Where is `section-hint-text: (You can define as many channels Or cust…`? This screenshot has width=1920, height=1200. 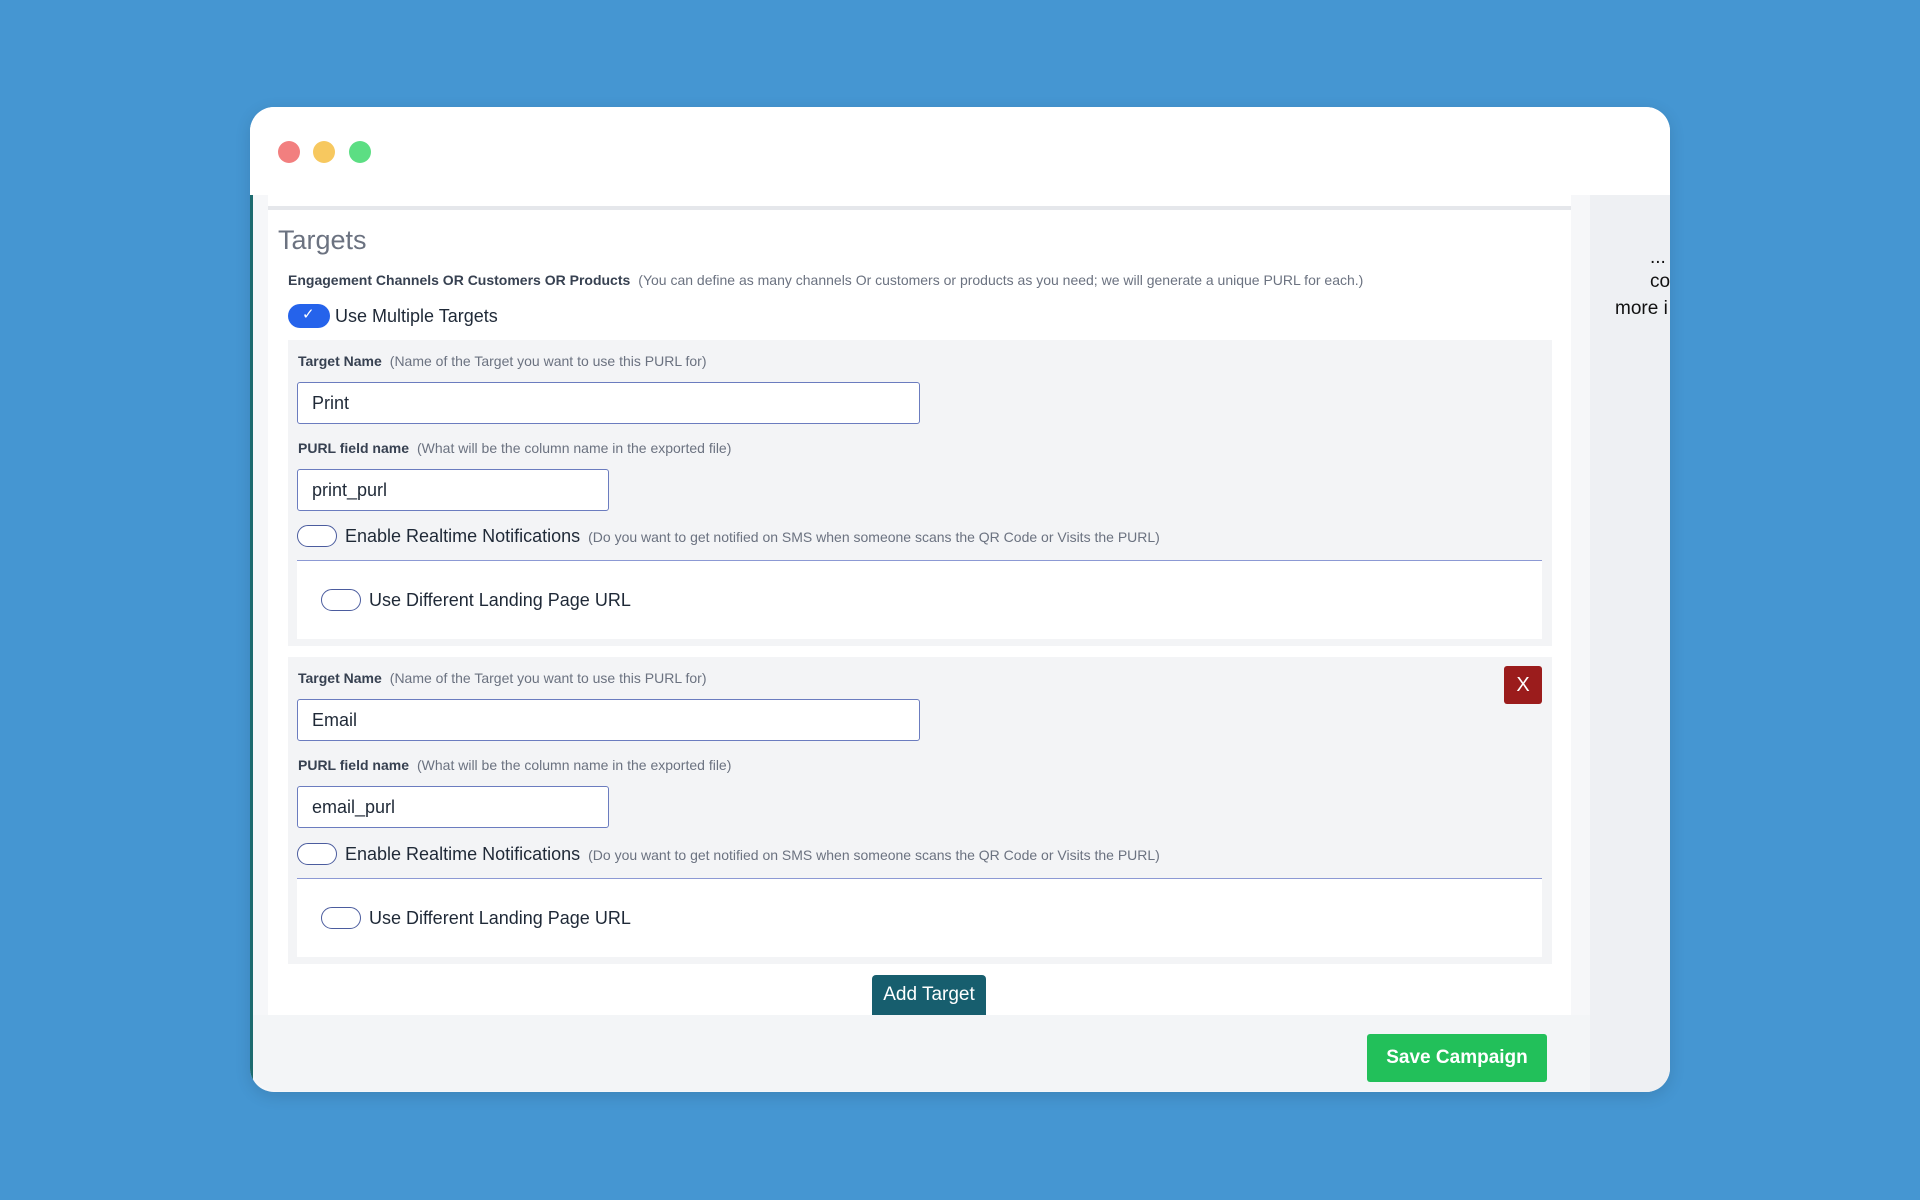 section-hint-text: (You can define as many channels Or cust… is located at coordinates (1001, 280).